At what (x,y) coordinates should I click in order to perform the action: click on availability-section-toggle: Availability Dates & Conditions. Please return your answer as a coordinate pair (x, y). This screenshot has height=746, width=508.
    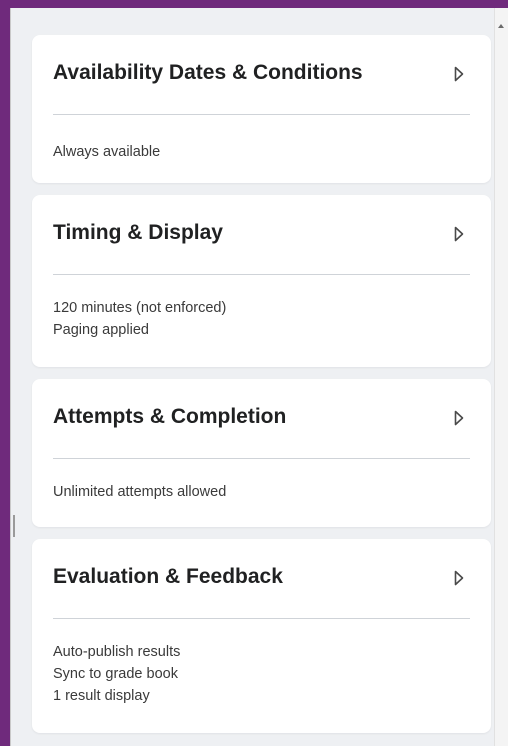
    Looking at the image, I should click on (261, 74).